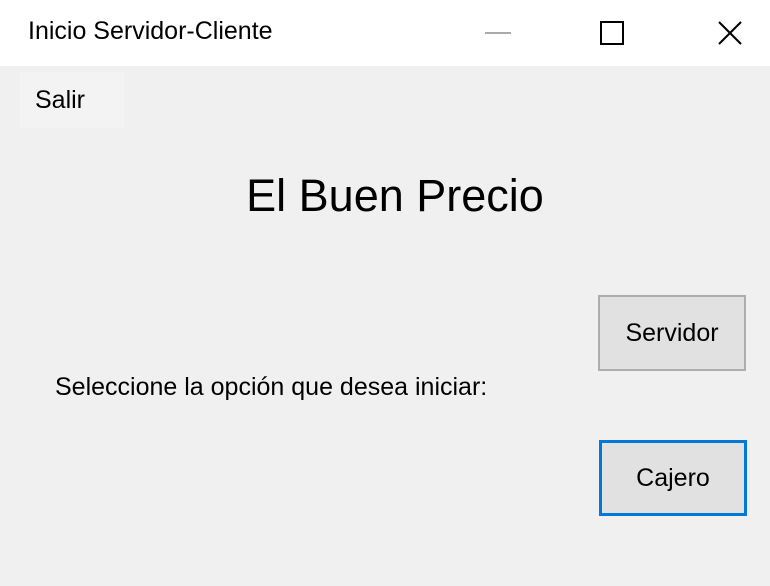 This screenshot has width=770, height=586. Describe the element at coordinates (271, 387) in the screenshot. I see `selection-prompt: Seleccione la opción que desea iniciar:` at that location.